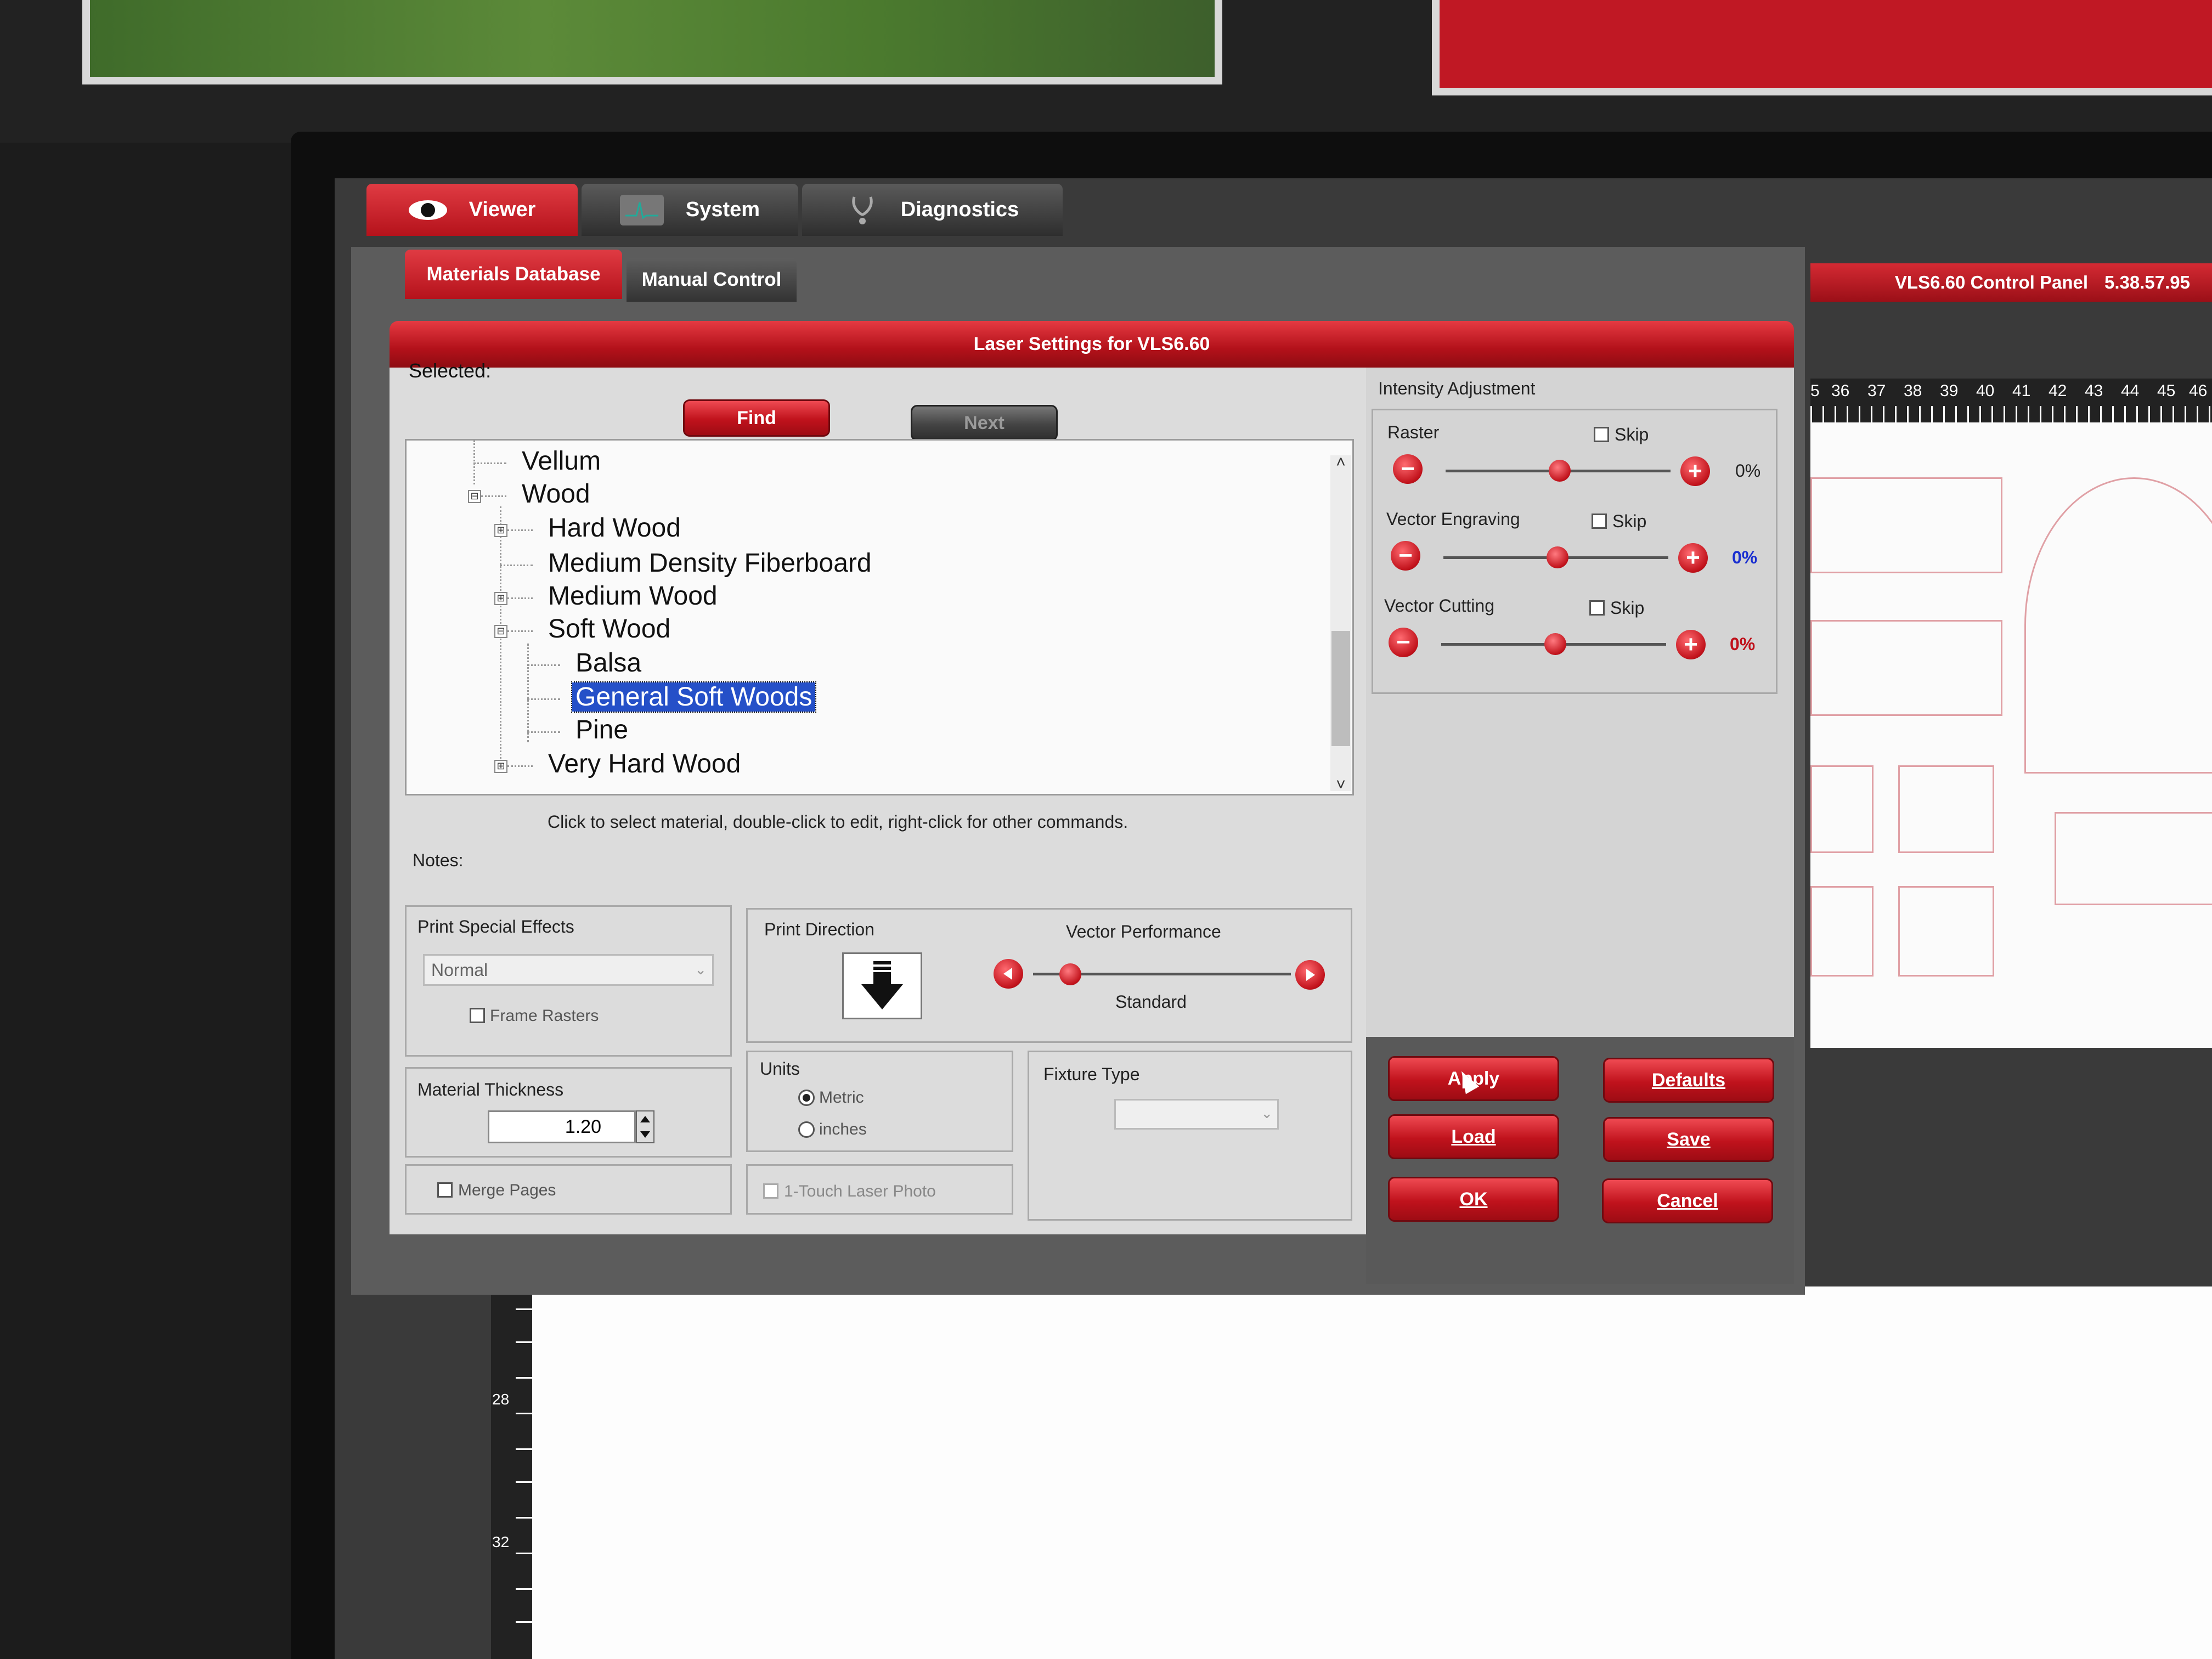  What do you see at coordinates (1406, 556) in the screenshot?
I see `vector-engraving-decrease-button: −` at bounding box center [1406, 556].